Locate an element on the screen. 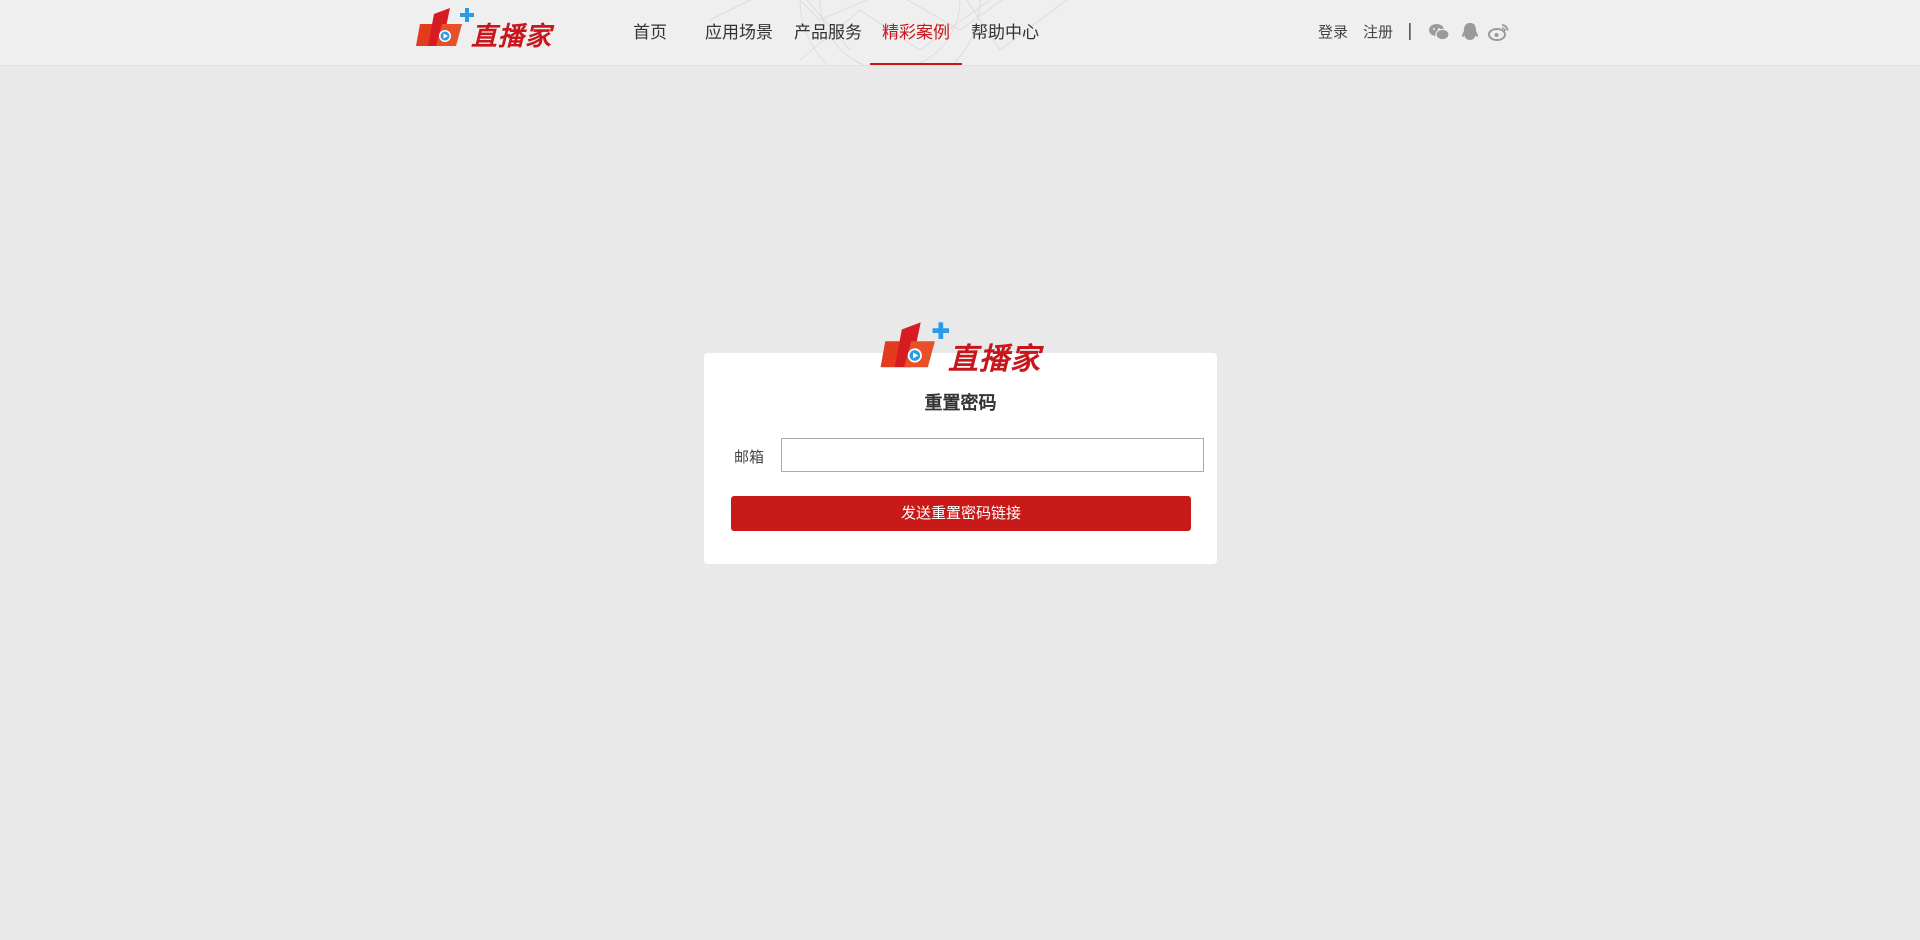 The image size is (1920, 940). wechat-icon is located at coordinates (1439, 32).